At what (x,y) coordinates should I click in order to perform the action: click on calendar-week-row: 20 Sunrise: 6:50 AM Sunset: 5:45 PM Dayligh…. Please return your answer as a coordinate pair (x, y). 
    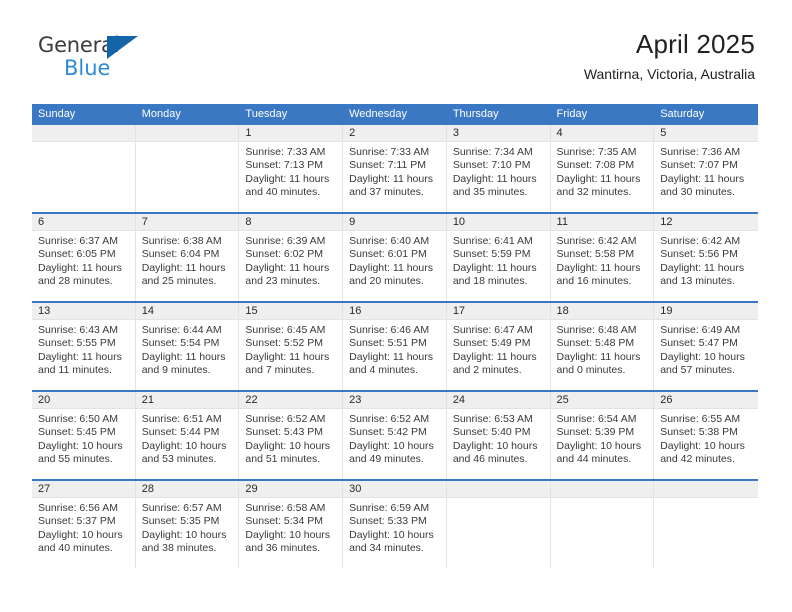
    Looking at the image, I should click on (395, 434).